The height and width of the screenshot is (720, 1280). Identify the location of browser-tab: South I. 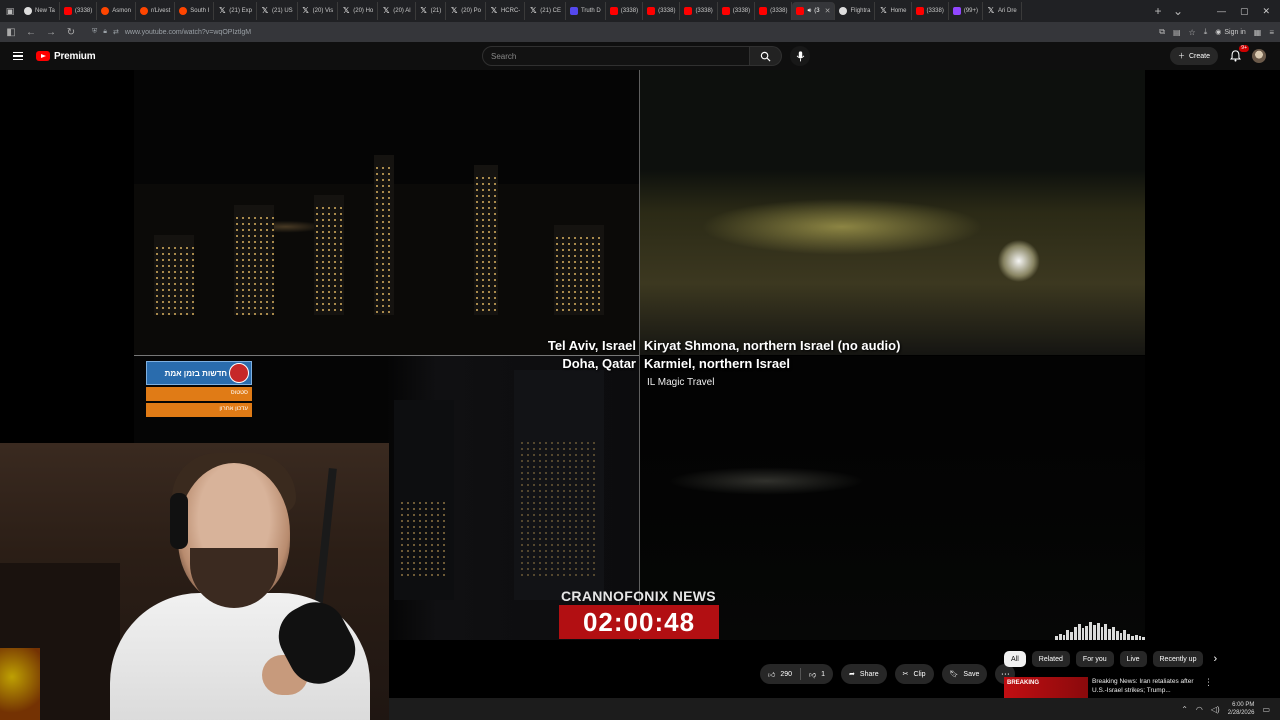
(195, 11).